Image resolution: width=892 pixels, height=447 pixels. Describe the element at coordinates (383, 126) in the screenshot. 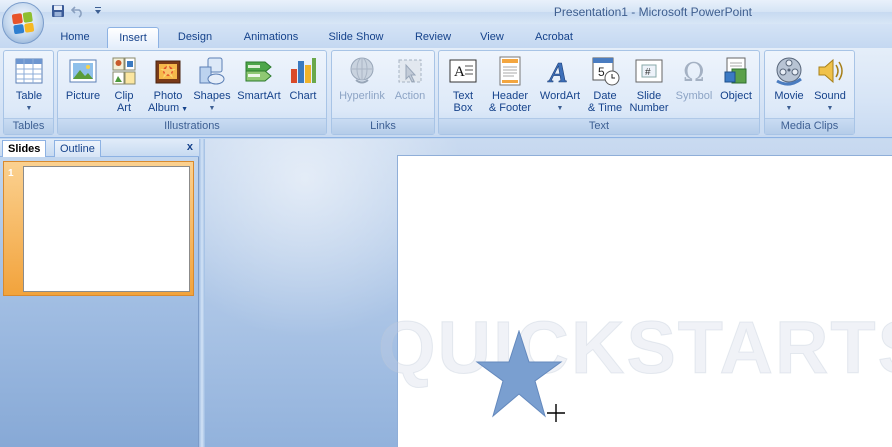

I see `group-label-links: Links` at that location.